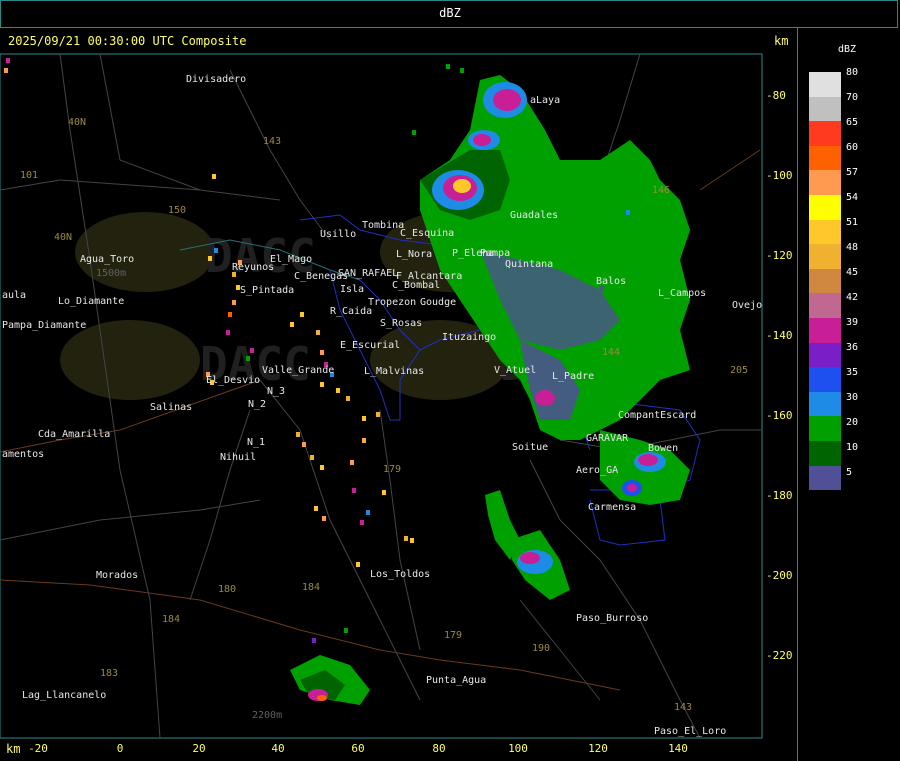 The image size is (900, 761). I want to click on y-axis-unit: km, so click(781, 41).